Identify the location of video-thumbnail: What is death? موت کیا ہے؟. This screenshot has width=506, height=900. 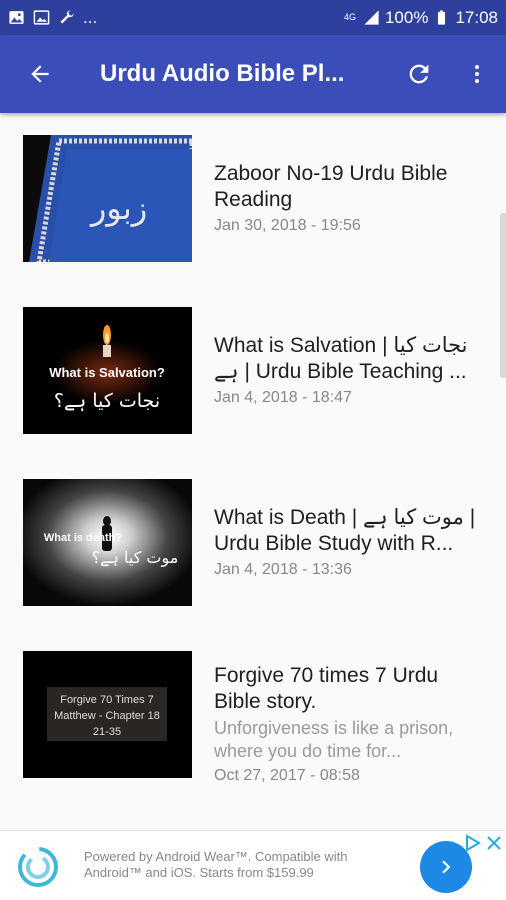
(107, 542).